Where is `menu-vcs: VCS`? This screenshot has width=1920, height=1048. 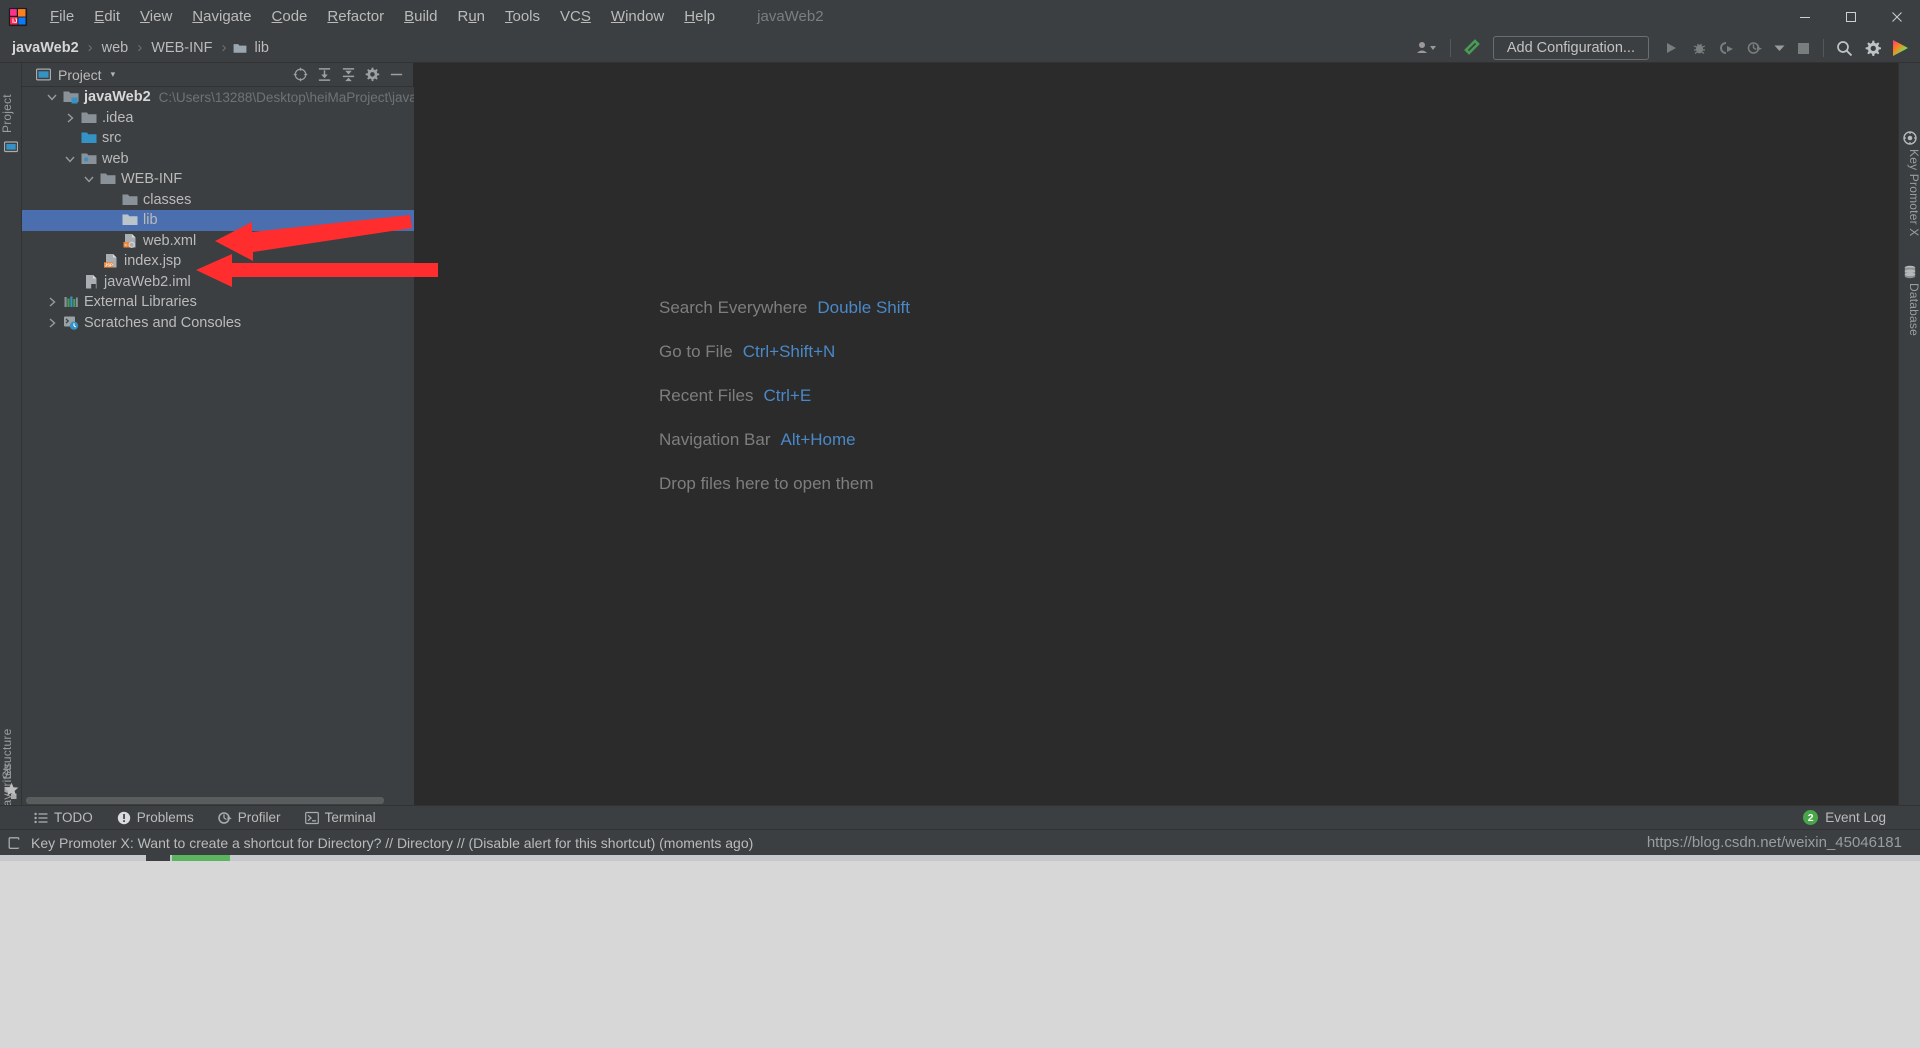 menu-vcs: VCS is located at coordinates (575, 17).